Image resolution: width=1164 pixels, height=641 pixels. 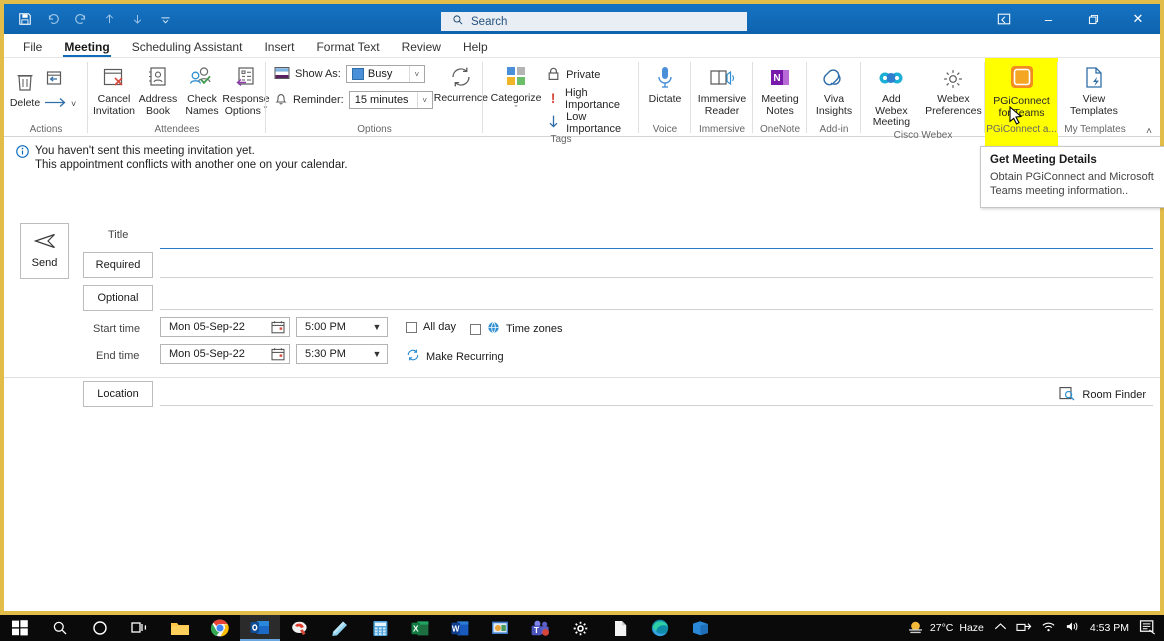 What do you see at coordinates (1147, 628) in the screenshot?
I see `action-center-icon` at bounding box center [1147, 628].